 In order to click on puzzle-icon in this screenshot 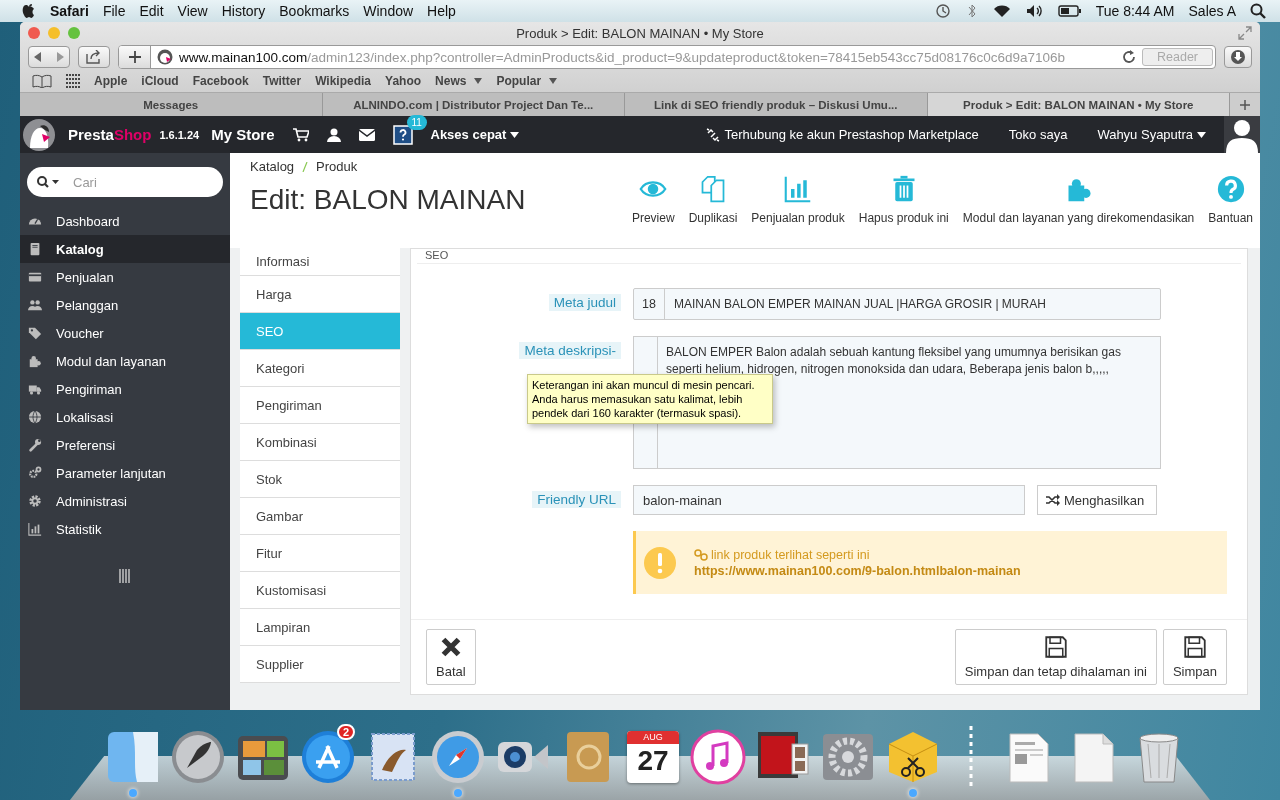, I will do `click(35, 361)`.